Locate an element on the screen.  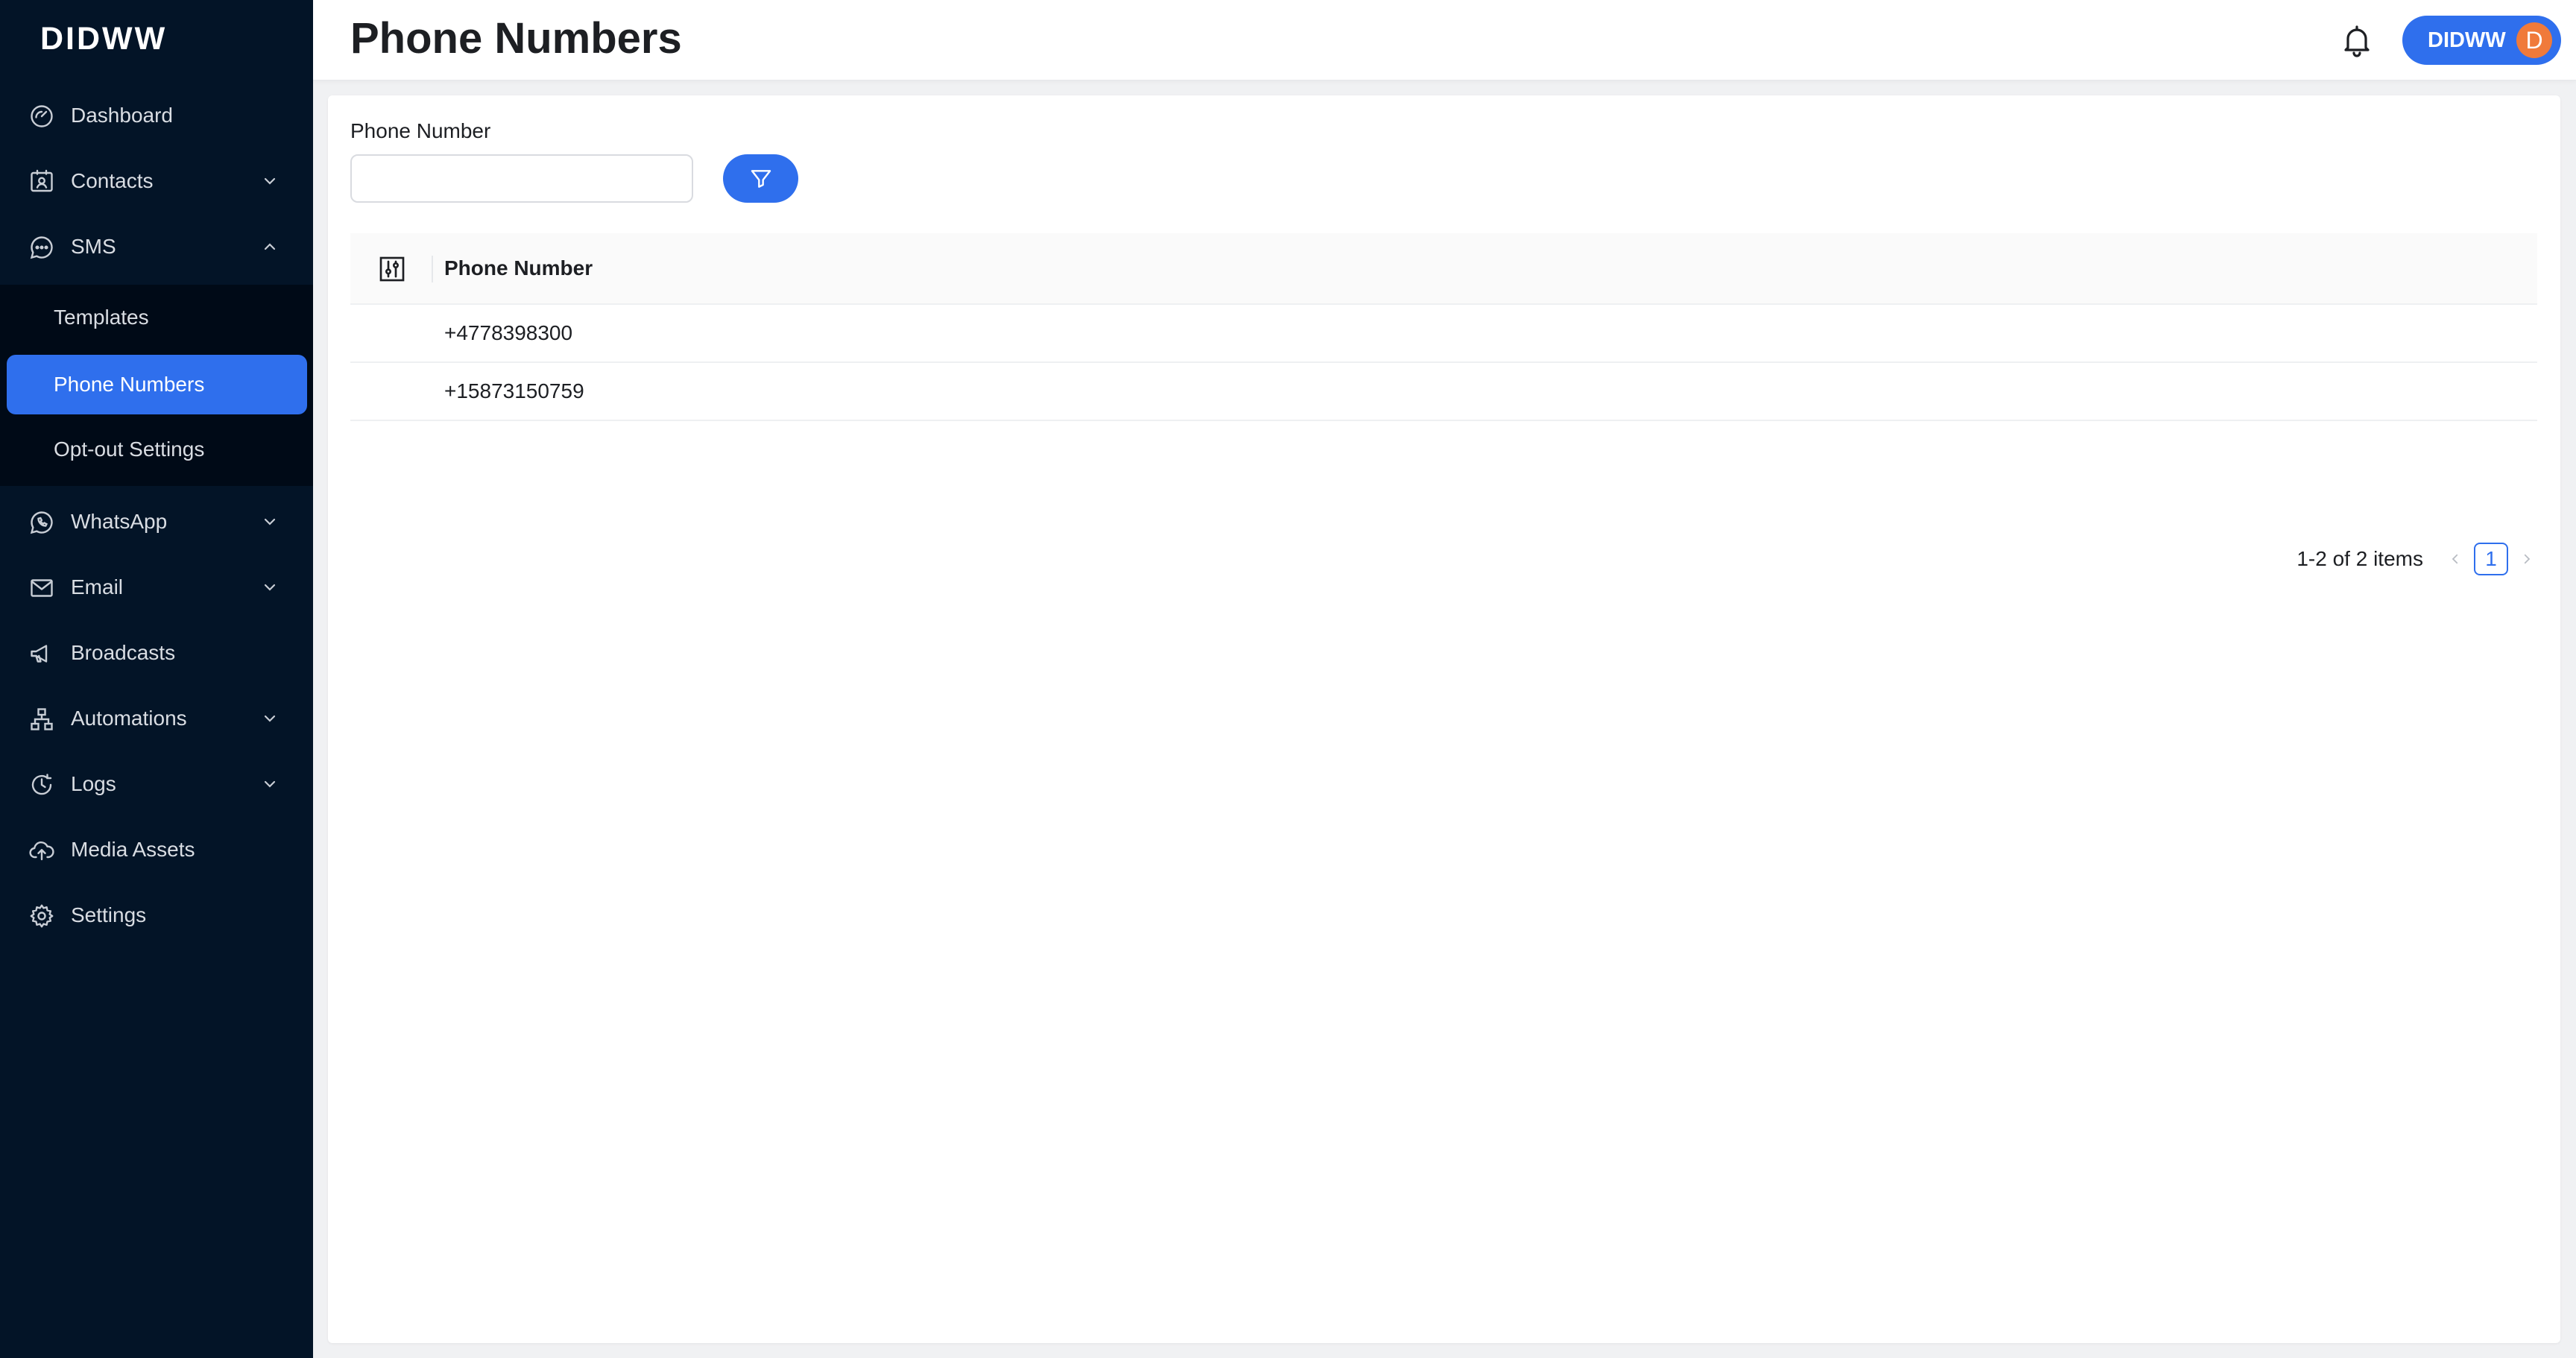
table-header-row: Phone Number is located at coordinates (1444, 269).